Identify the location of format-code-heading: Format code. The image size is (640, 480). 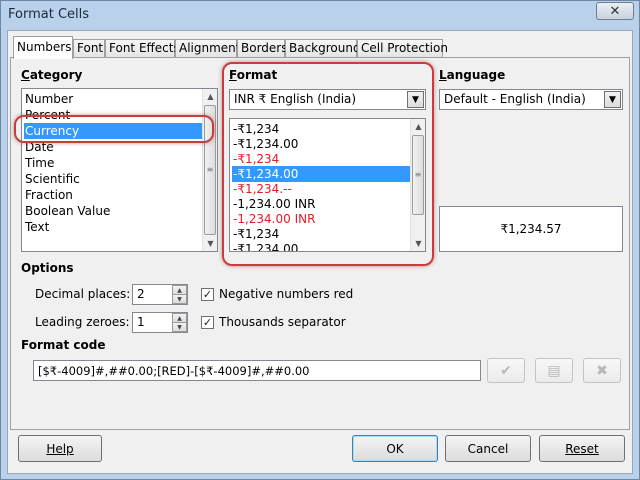
(63, 345).